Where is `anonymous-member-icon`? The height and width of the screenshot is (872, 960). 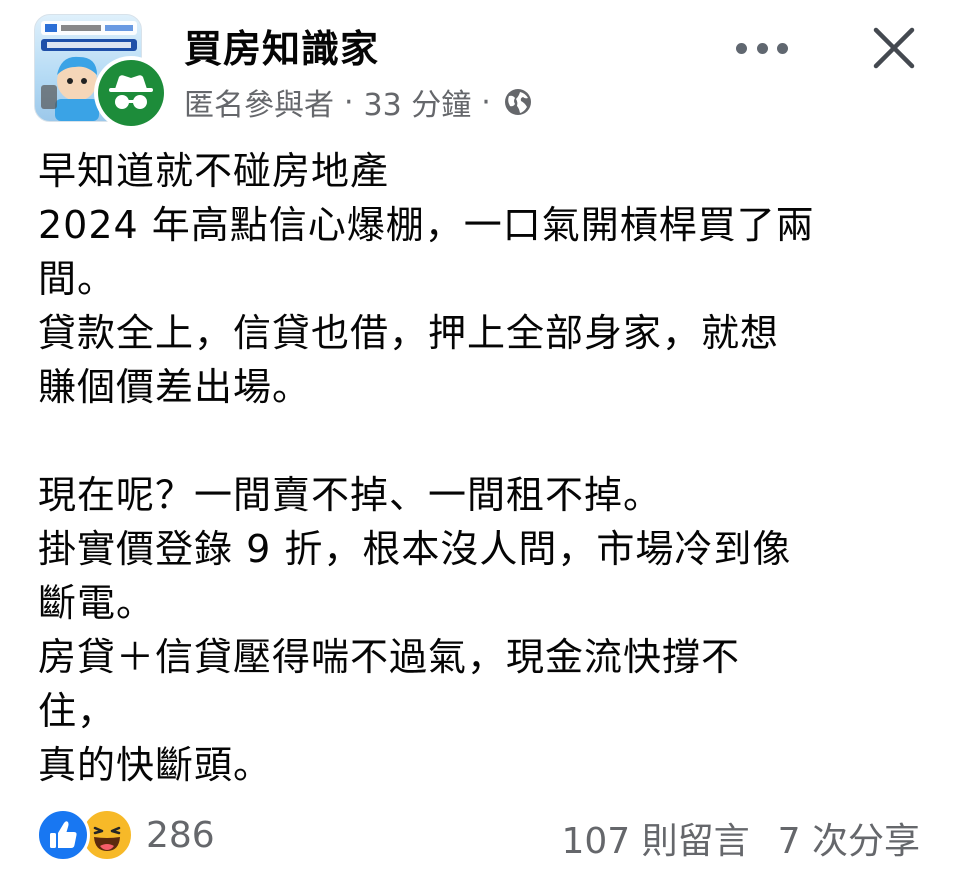
anonymous-member-icon is located at coordinates (131, 93).